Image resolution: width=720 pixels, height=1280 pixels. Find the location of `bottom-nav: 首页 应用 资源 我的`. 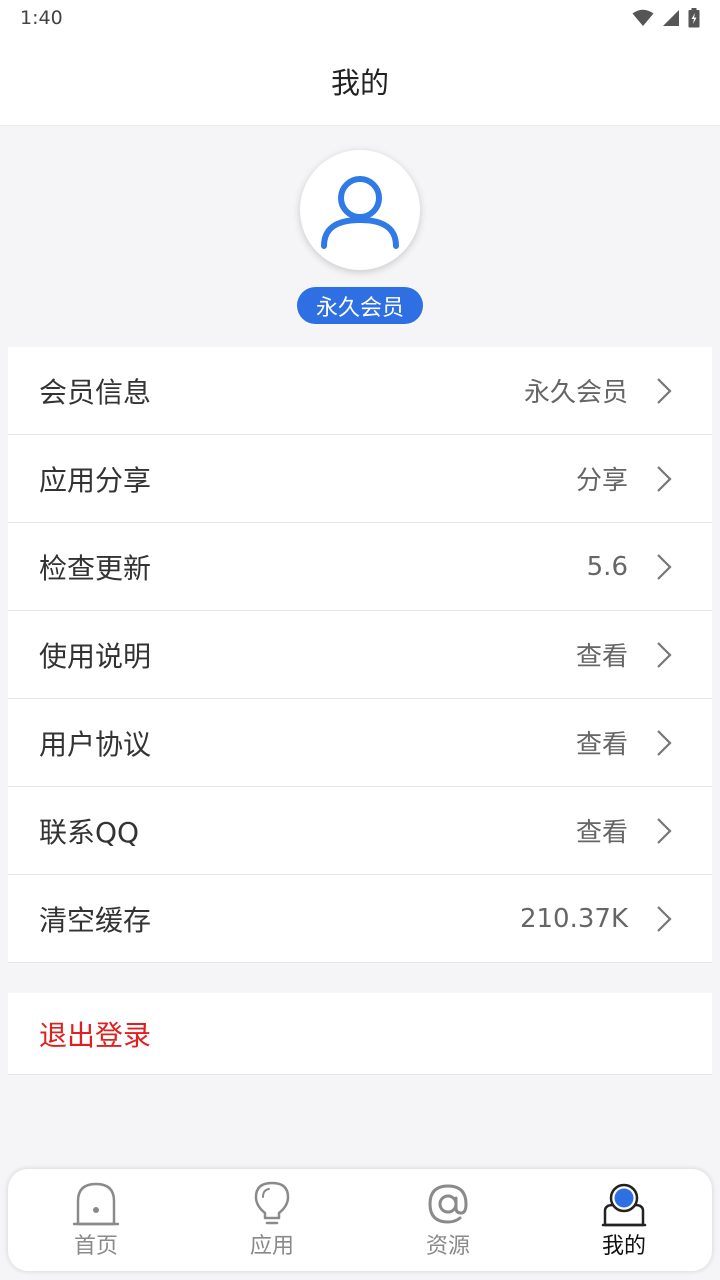

bottom-nav: 首页 应用 资源 我的 is located at coordinates (360, 1220).